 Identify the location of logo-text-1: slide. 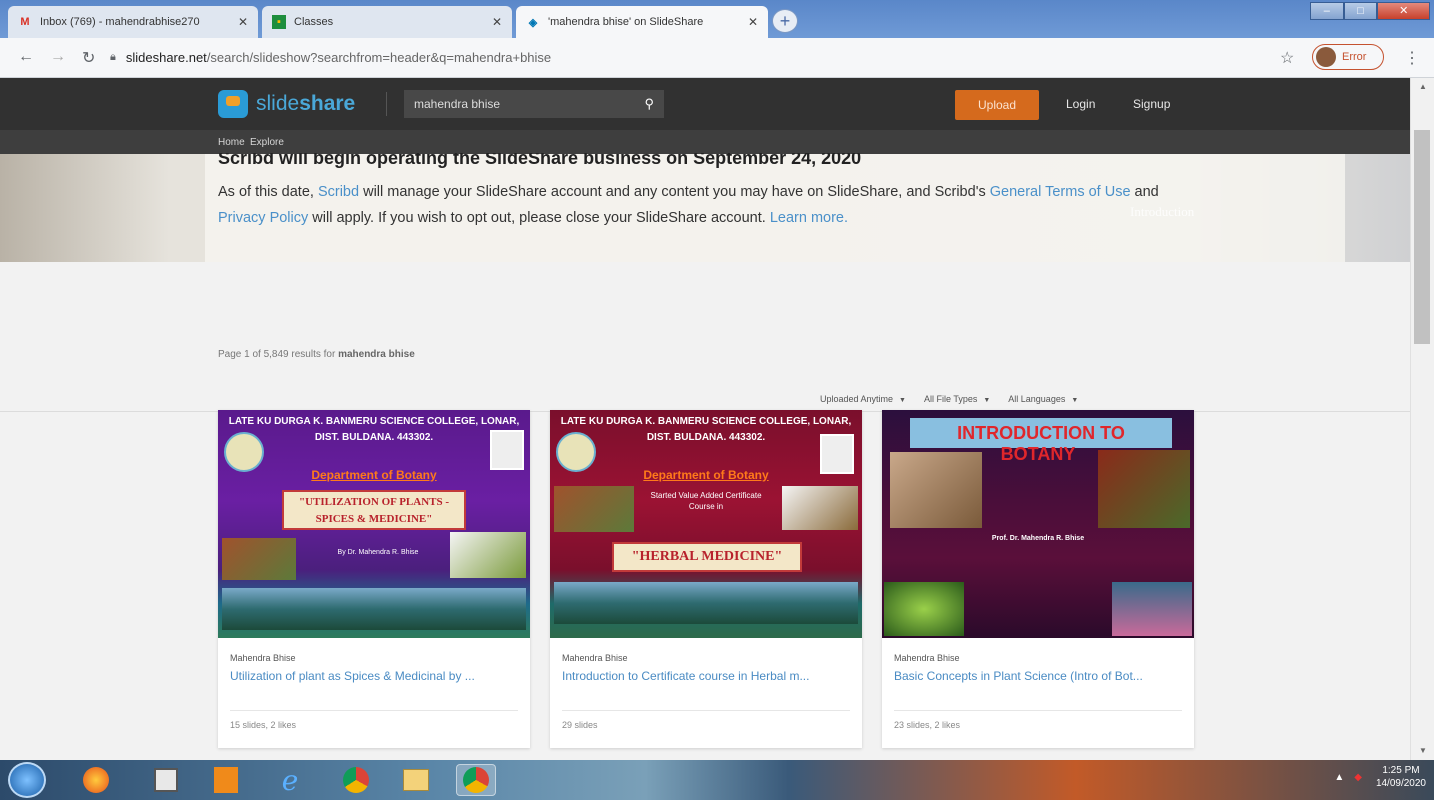
(278, 103).